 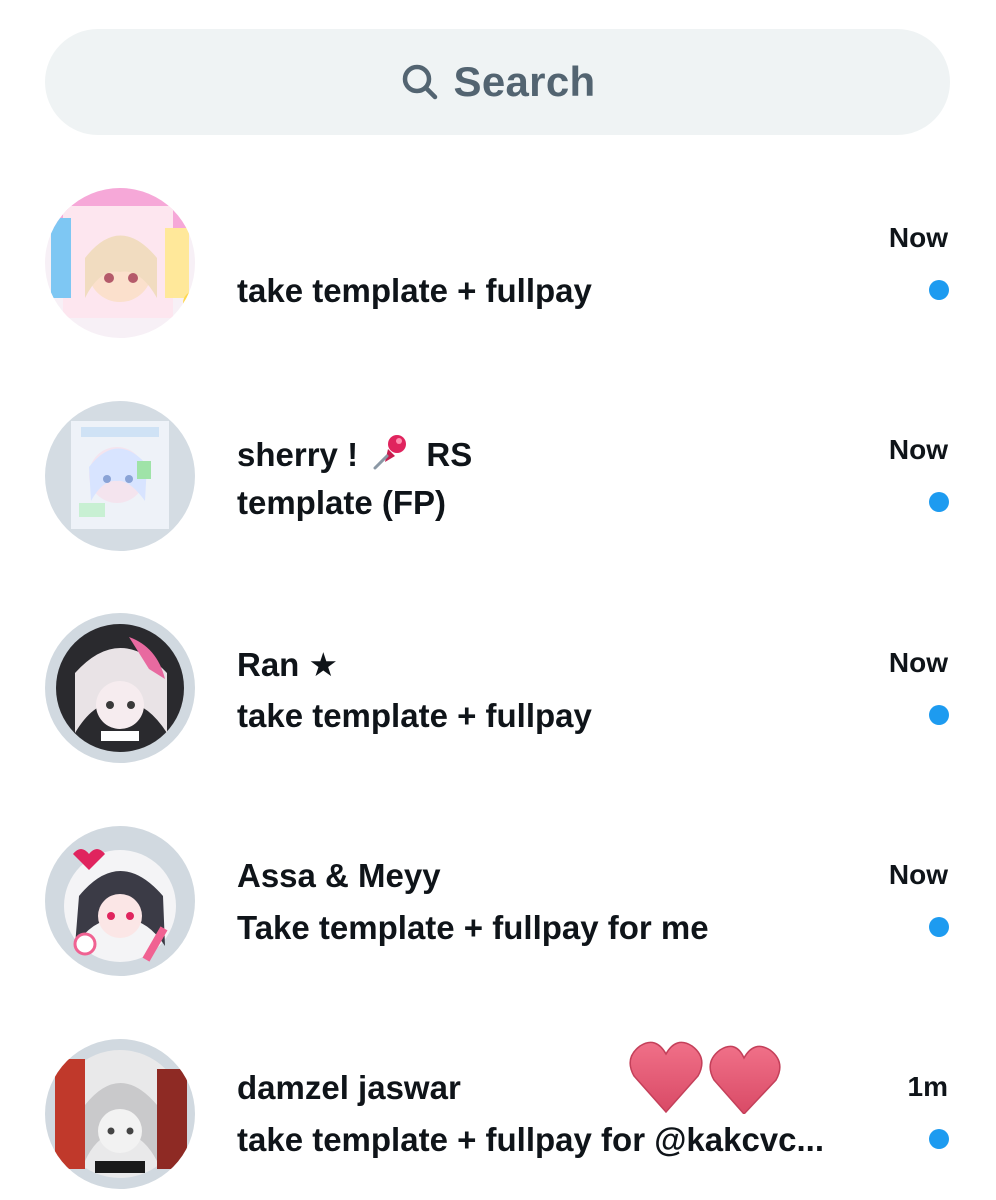 I want to click on search-icon, so click(x=419, y=82).